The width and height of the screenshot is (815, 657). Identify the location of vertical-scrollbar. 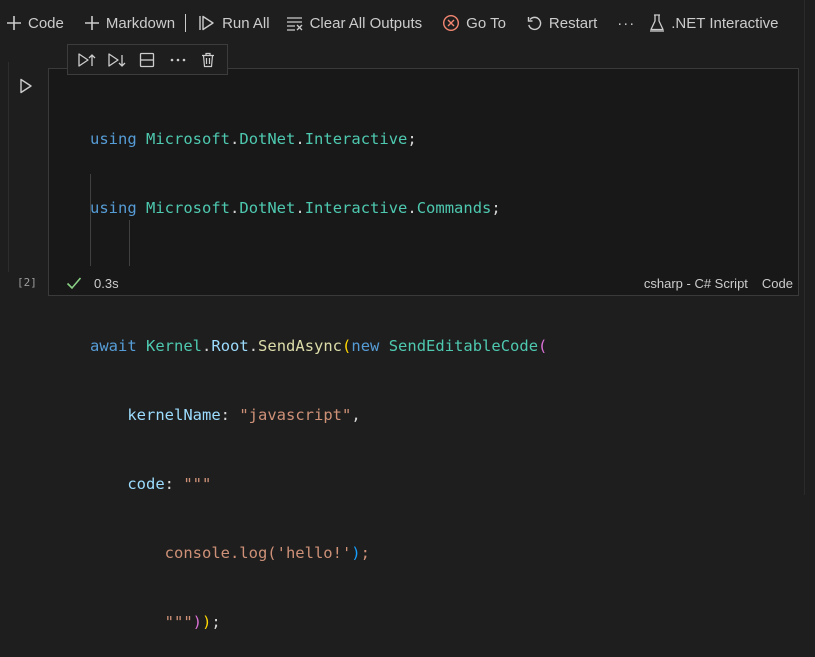
(809, 247).